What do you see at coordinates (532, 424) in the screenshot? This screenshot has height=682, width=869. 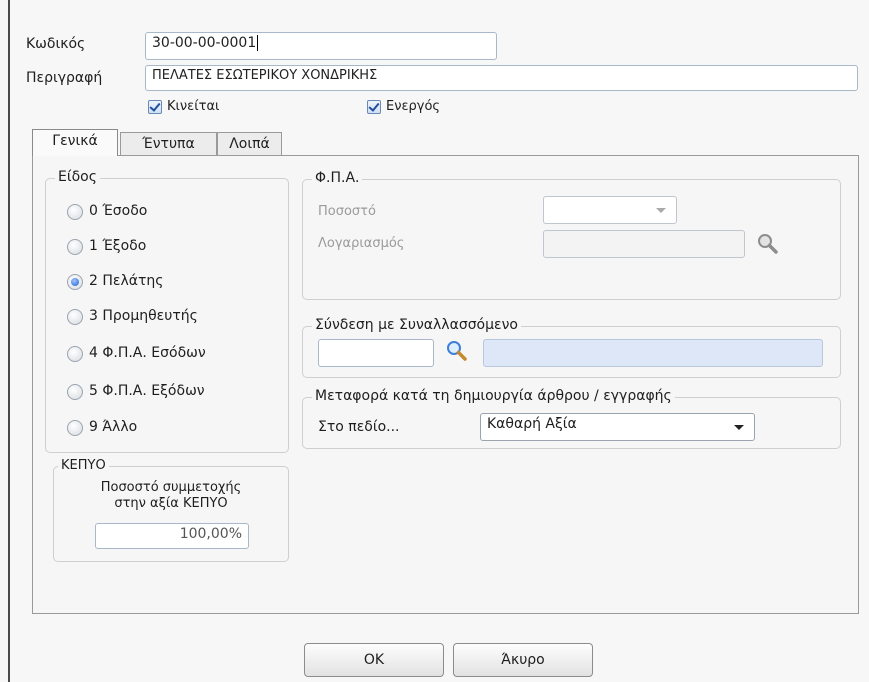 I see `transfer-field-value: Καθαρή Αξία` at bounding box center [532, 424].